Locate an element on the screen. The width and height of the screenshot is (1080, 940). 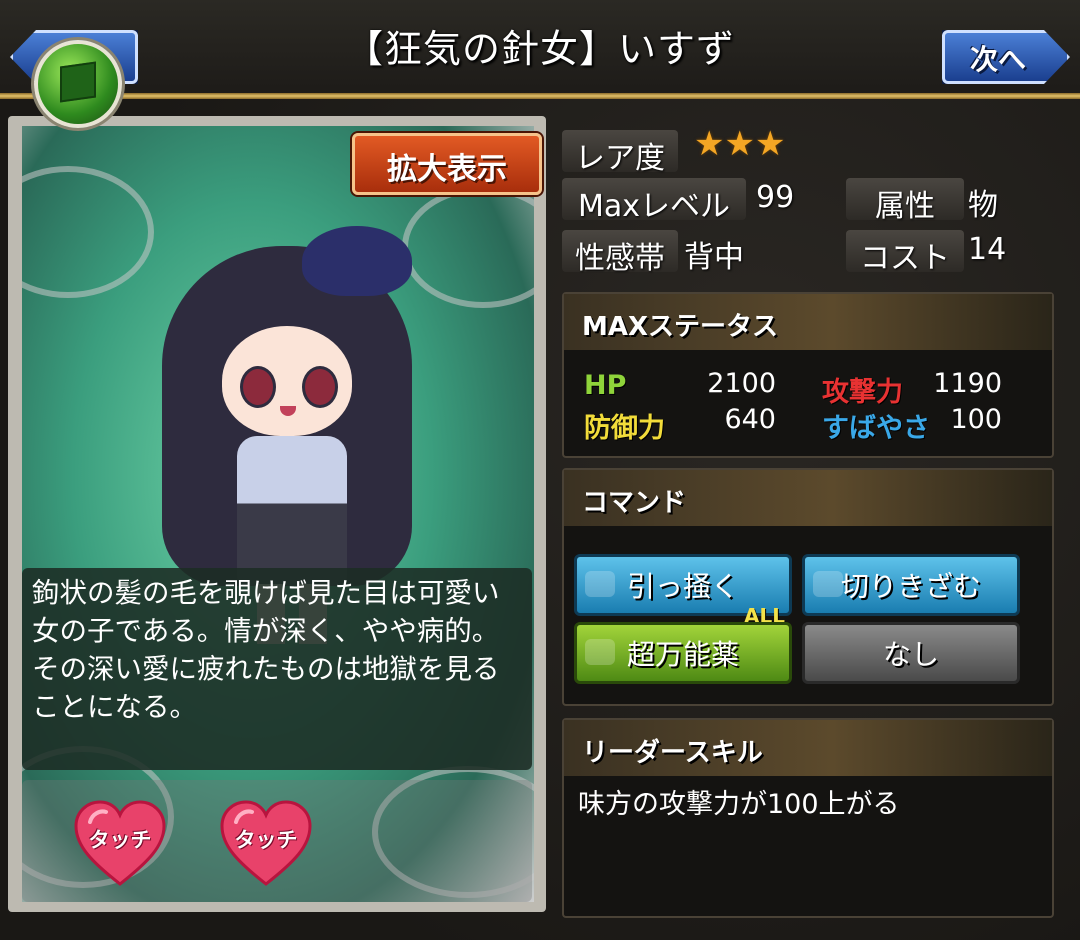
command-button: なし is located at coordinates (911, 653).